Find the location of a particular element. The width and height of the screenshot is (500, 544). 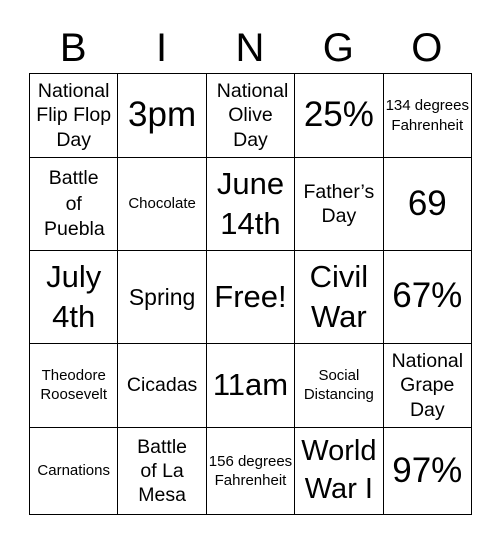

bingo-cell: 156 degrees Fahrenheit is located at coordinates (250, 471).